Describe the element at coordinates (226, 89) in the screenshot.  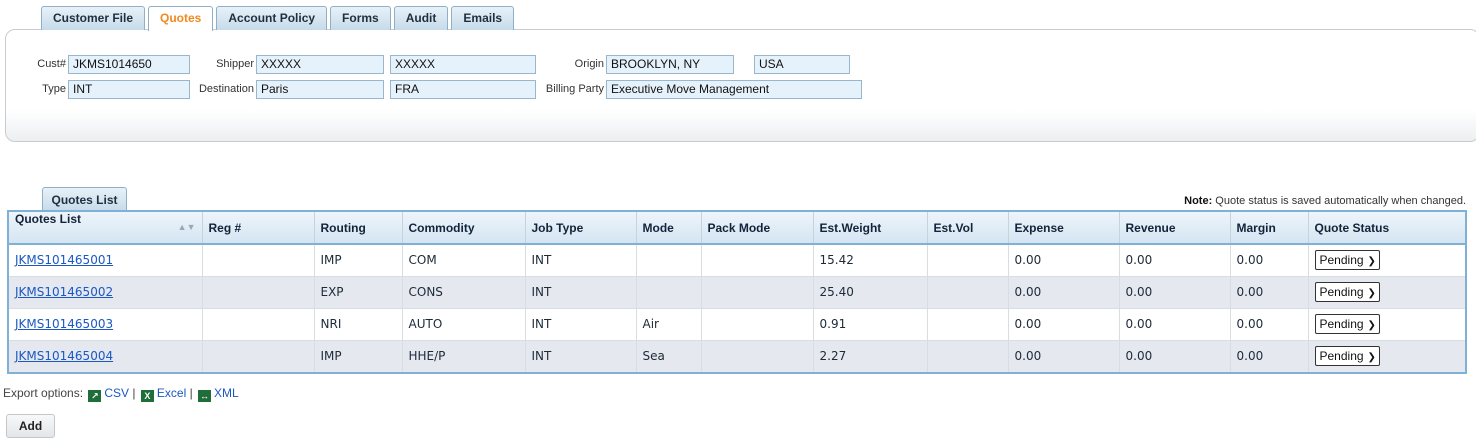
I see `destination-label: Destination` at that location.